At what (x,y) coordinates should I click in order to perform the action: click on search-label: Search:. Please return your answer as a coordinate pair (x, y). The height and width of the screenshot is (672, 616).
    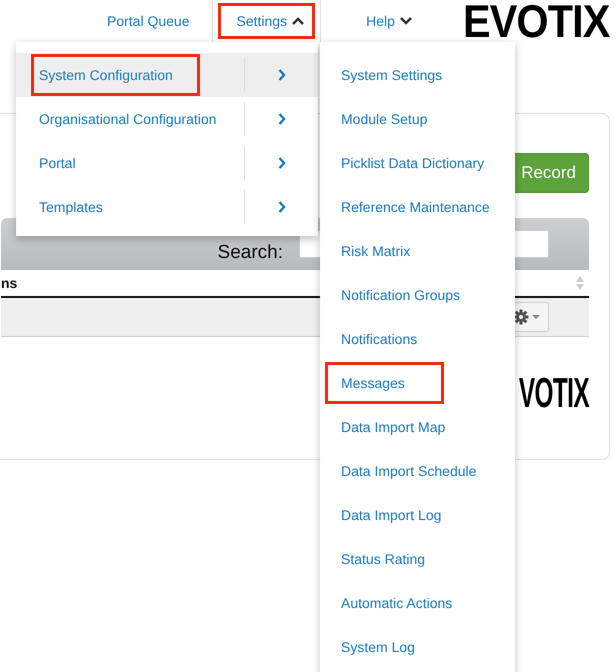
    Looking at the image, I should click on (250, 253).